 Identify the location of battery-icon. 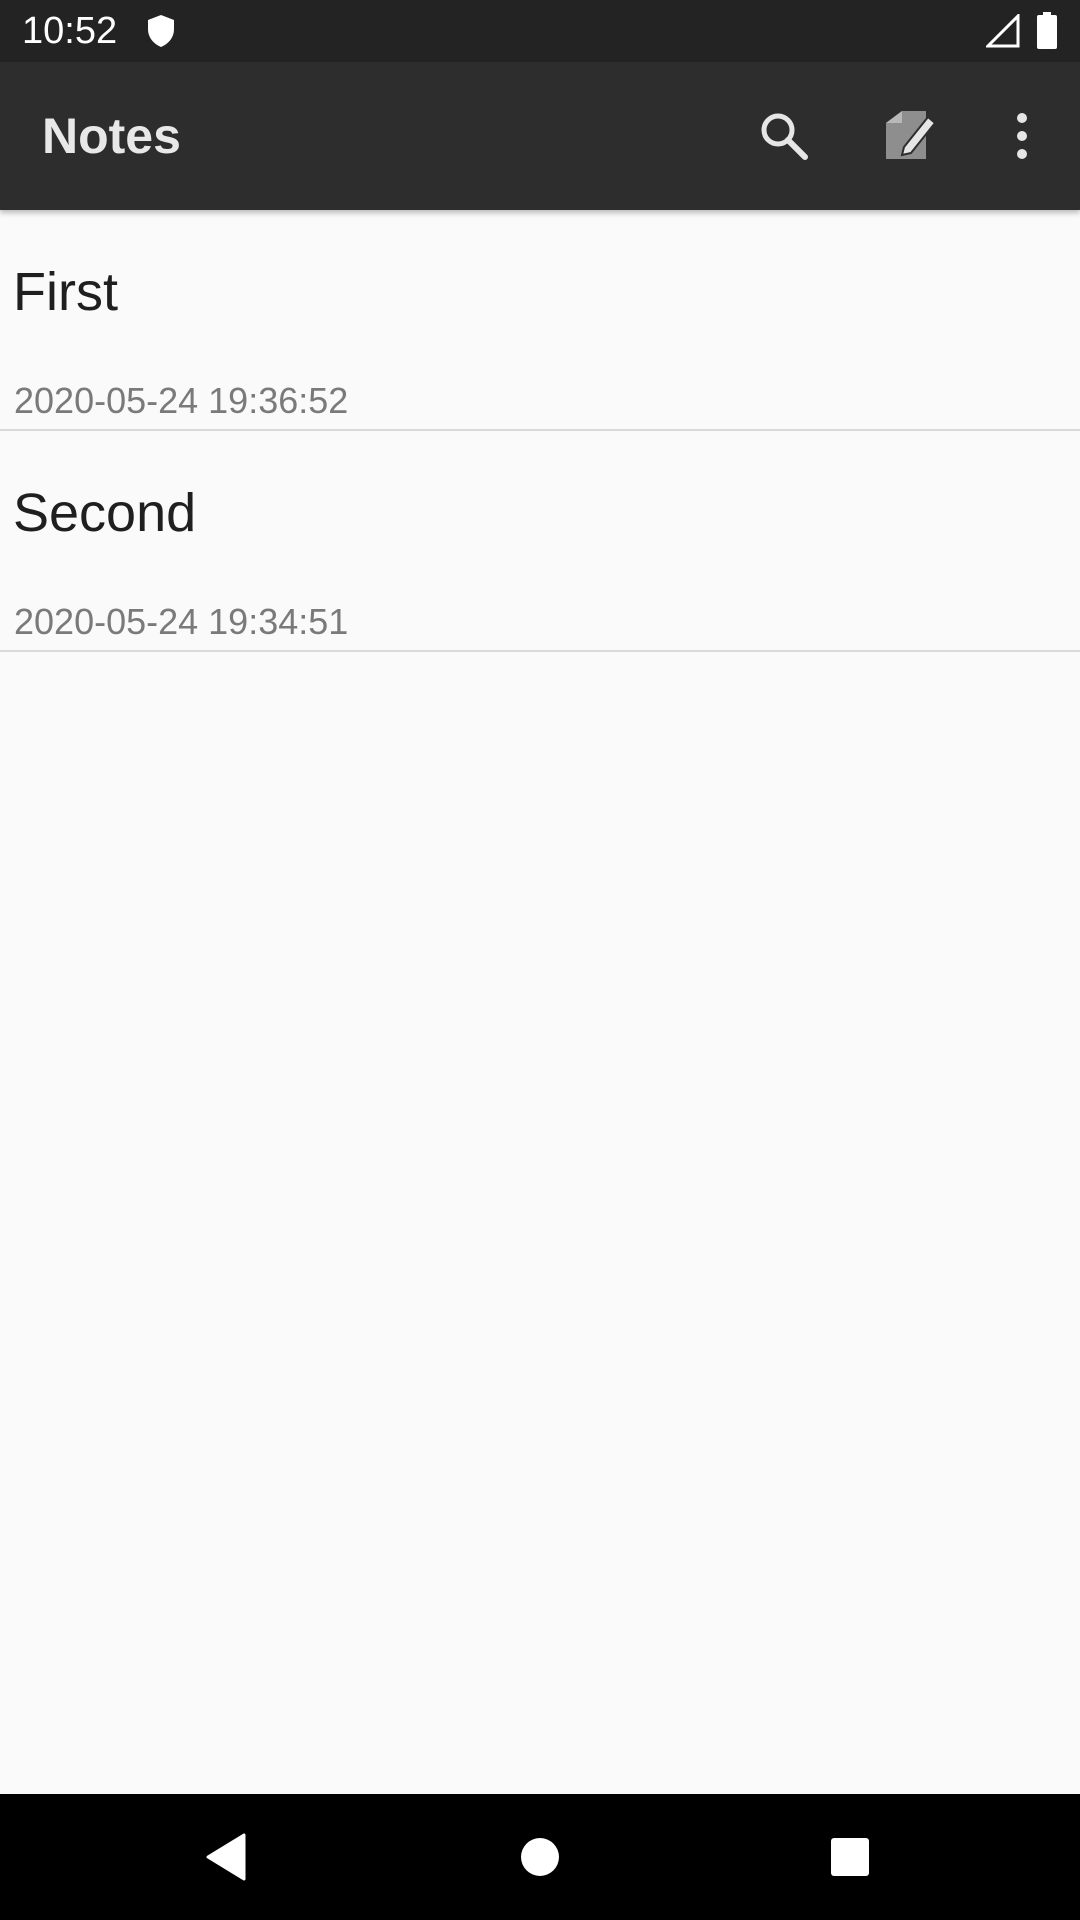
(1047, 30).